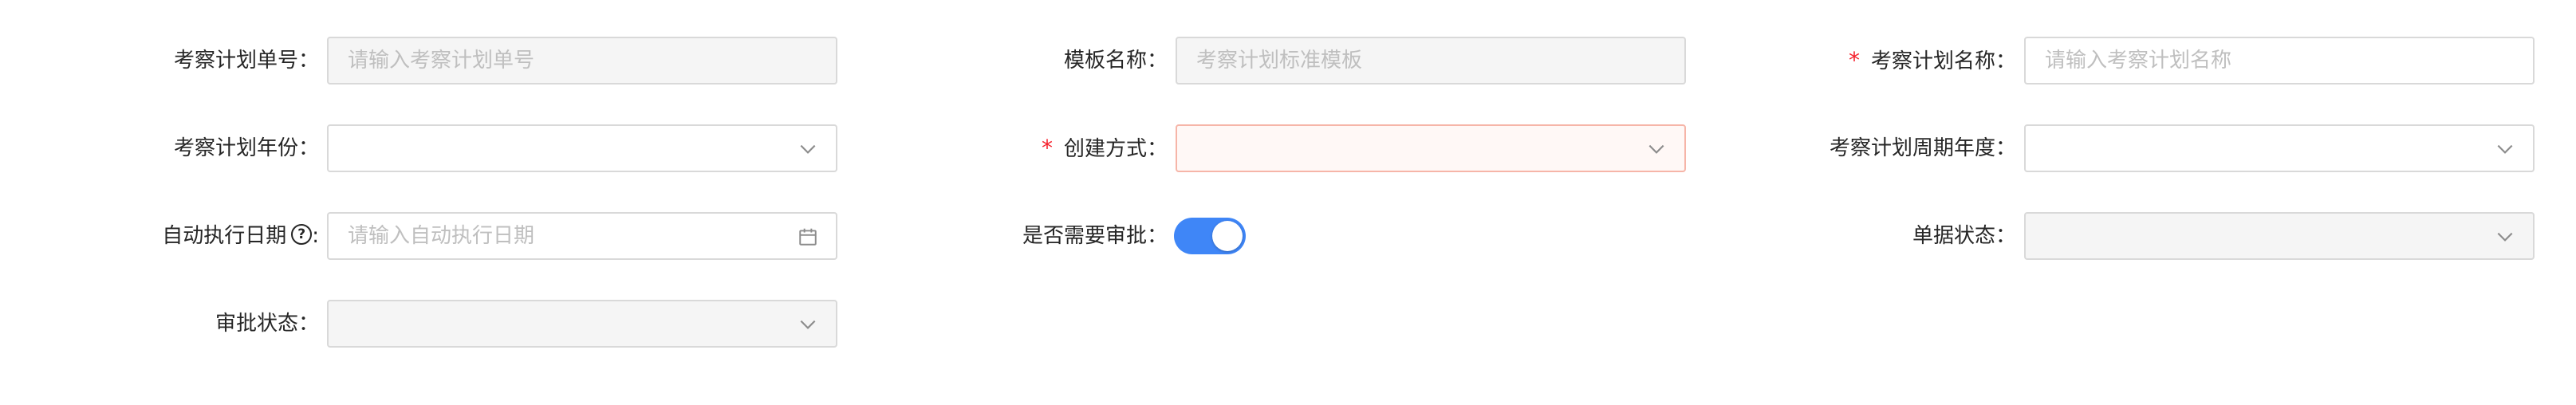  I want to click on need-approval-label: 是否需要审批：, so click(1095, 236).